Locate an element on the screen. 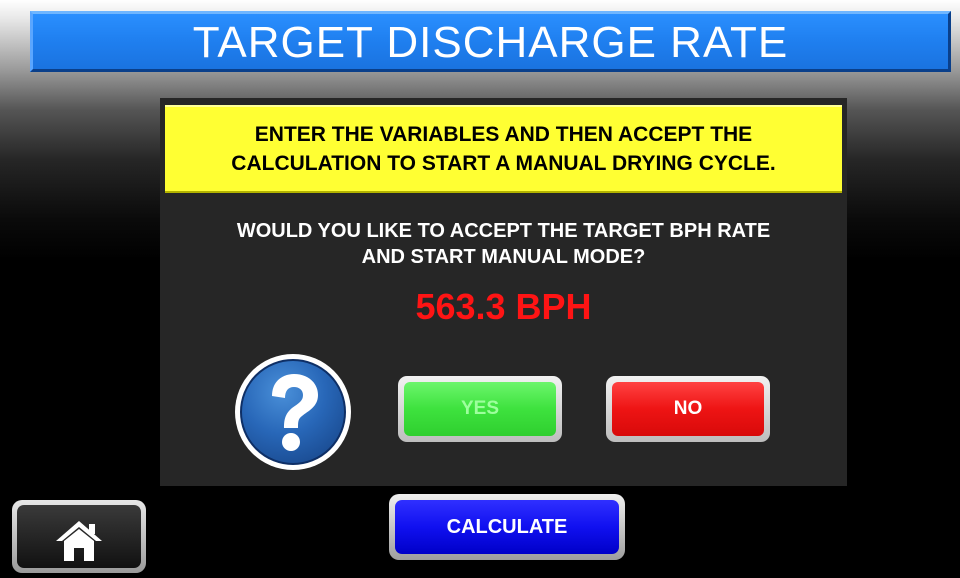  calculate-button: CALCULATE is located at coordinates (507, 527).